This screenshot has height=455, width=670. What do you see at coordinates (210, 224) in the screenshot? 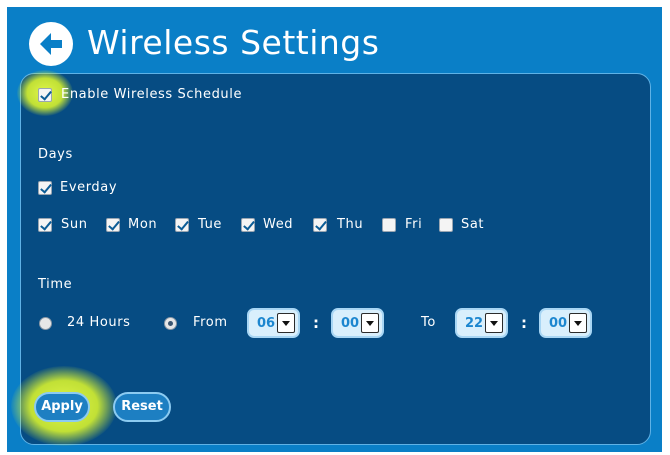
I see `day-label-tue: Tue` at bounding box center [210, 224].